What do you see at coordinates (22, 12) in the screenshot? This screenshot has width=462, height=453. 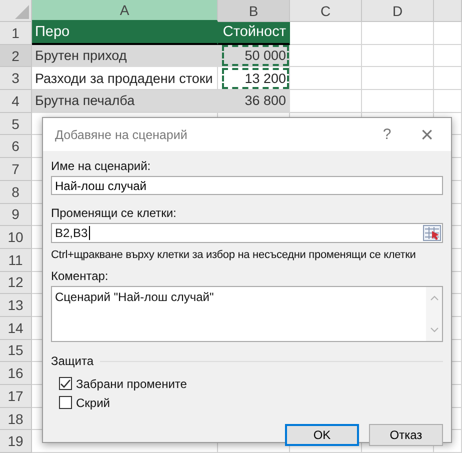 I see `corner-triangle-icon` at bounding box center [22, 12].